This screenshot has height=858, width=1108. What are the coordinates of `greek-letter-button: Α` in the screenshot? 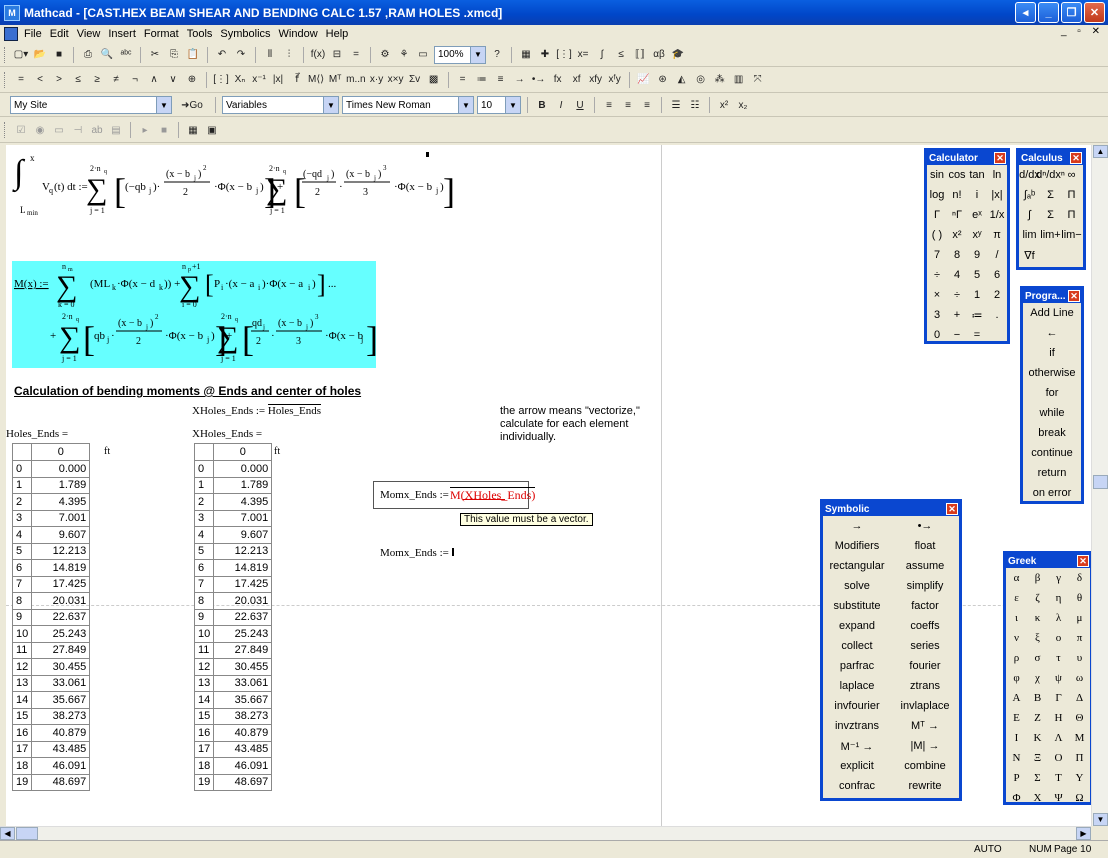 It's located at (1016, 698).